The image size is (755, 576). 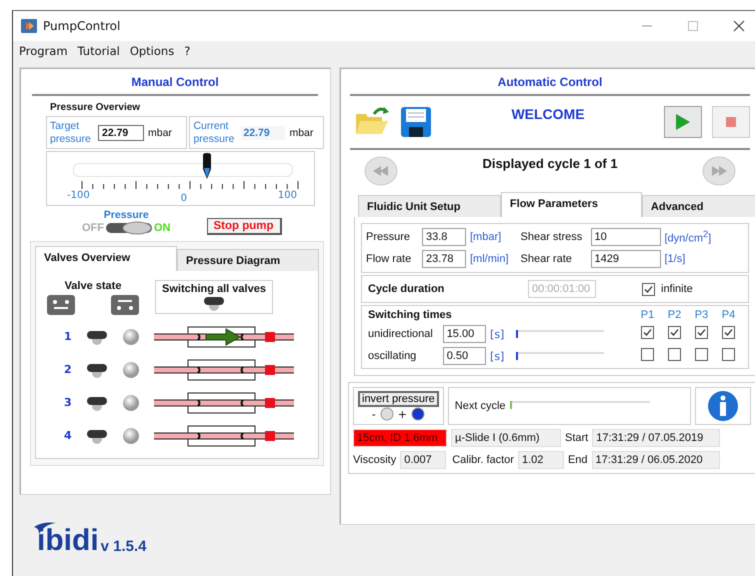 I want to click on status-message: WELCOME, so click(x=548, y=114).